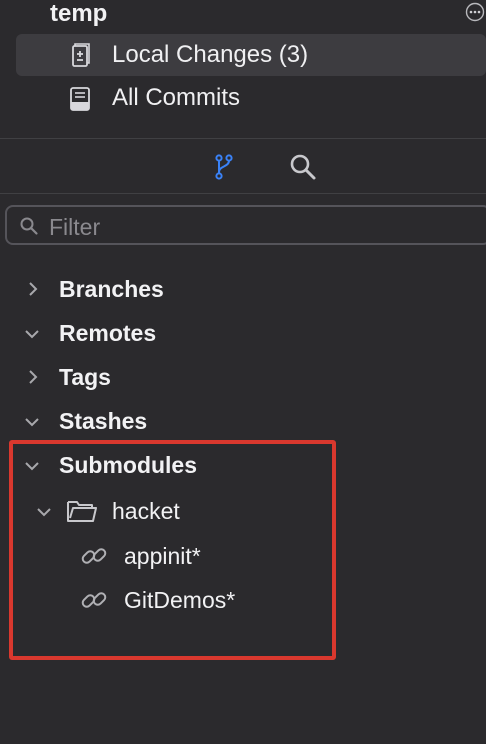 The height and width of the screenshot is (744, 486). I want to click on filter-input, so click(259, 227).